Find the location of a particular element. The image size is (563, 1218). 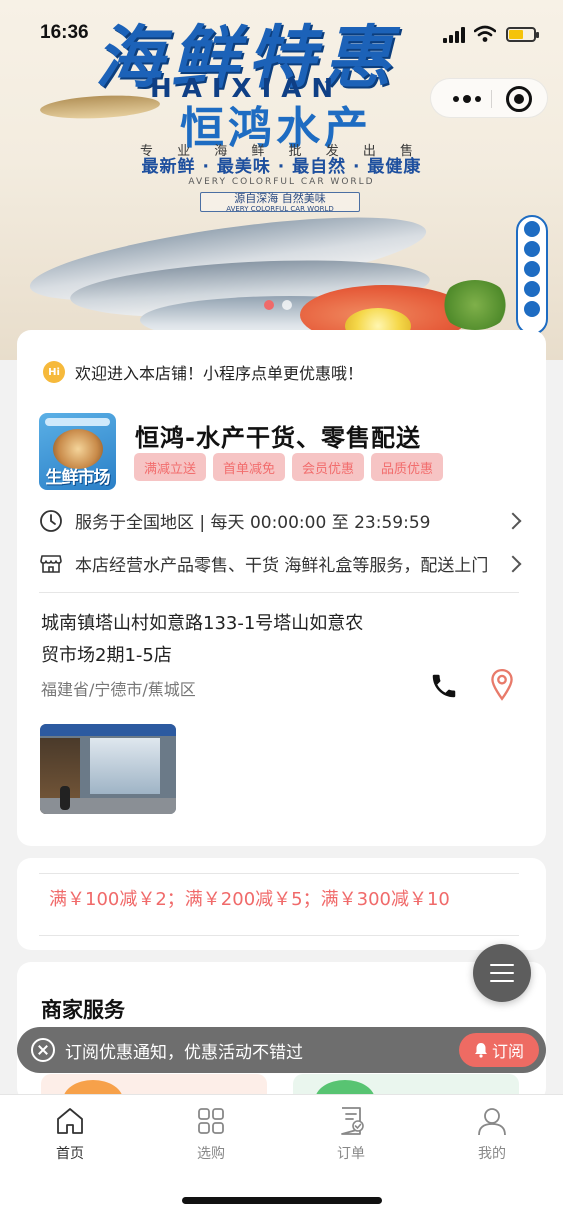

address-line-2: 贸市场2期1-5店 is located at coordinates (106, 655).